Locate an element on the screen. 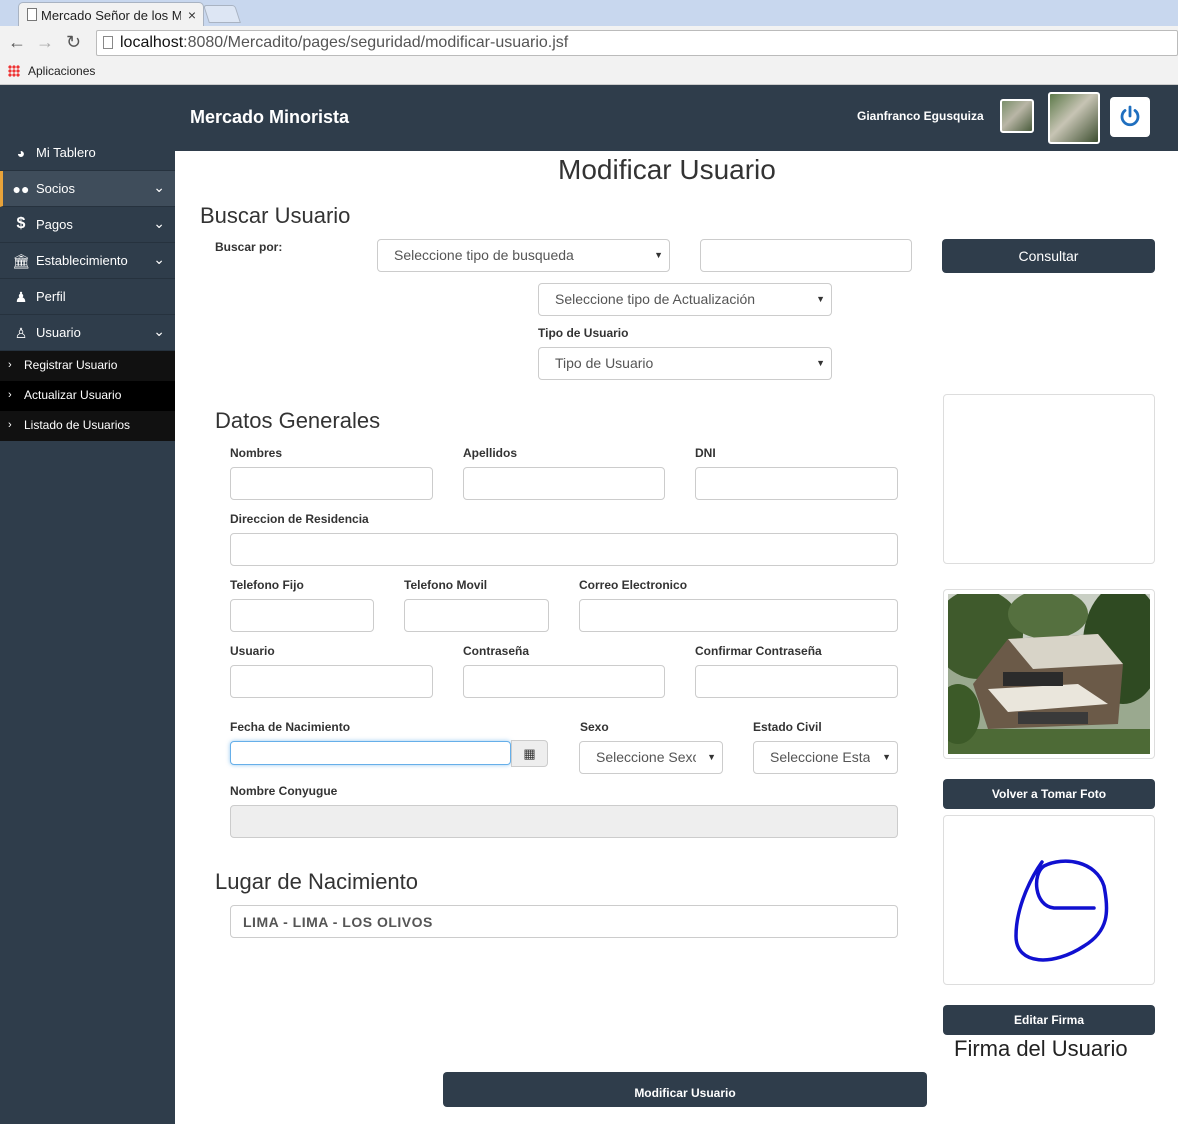  edit-signature-button: Editar Firma is located at coordinates (1049, 1020).